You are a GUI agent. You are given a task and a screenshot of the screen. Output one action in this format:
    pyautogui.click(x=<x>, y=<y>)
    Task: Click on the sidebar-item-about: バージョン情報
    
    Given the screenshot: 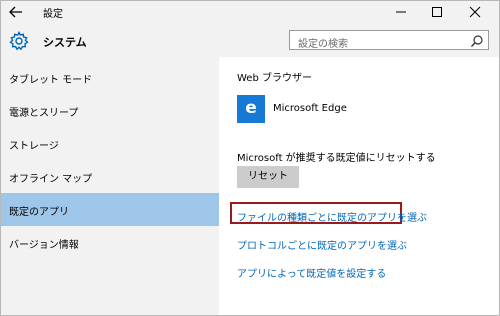 What is the action you would take?
    pyautogui.click(x=110, y=242)
    